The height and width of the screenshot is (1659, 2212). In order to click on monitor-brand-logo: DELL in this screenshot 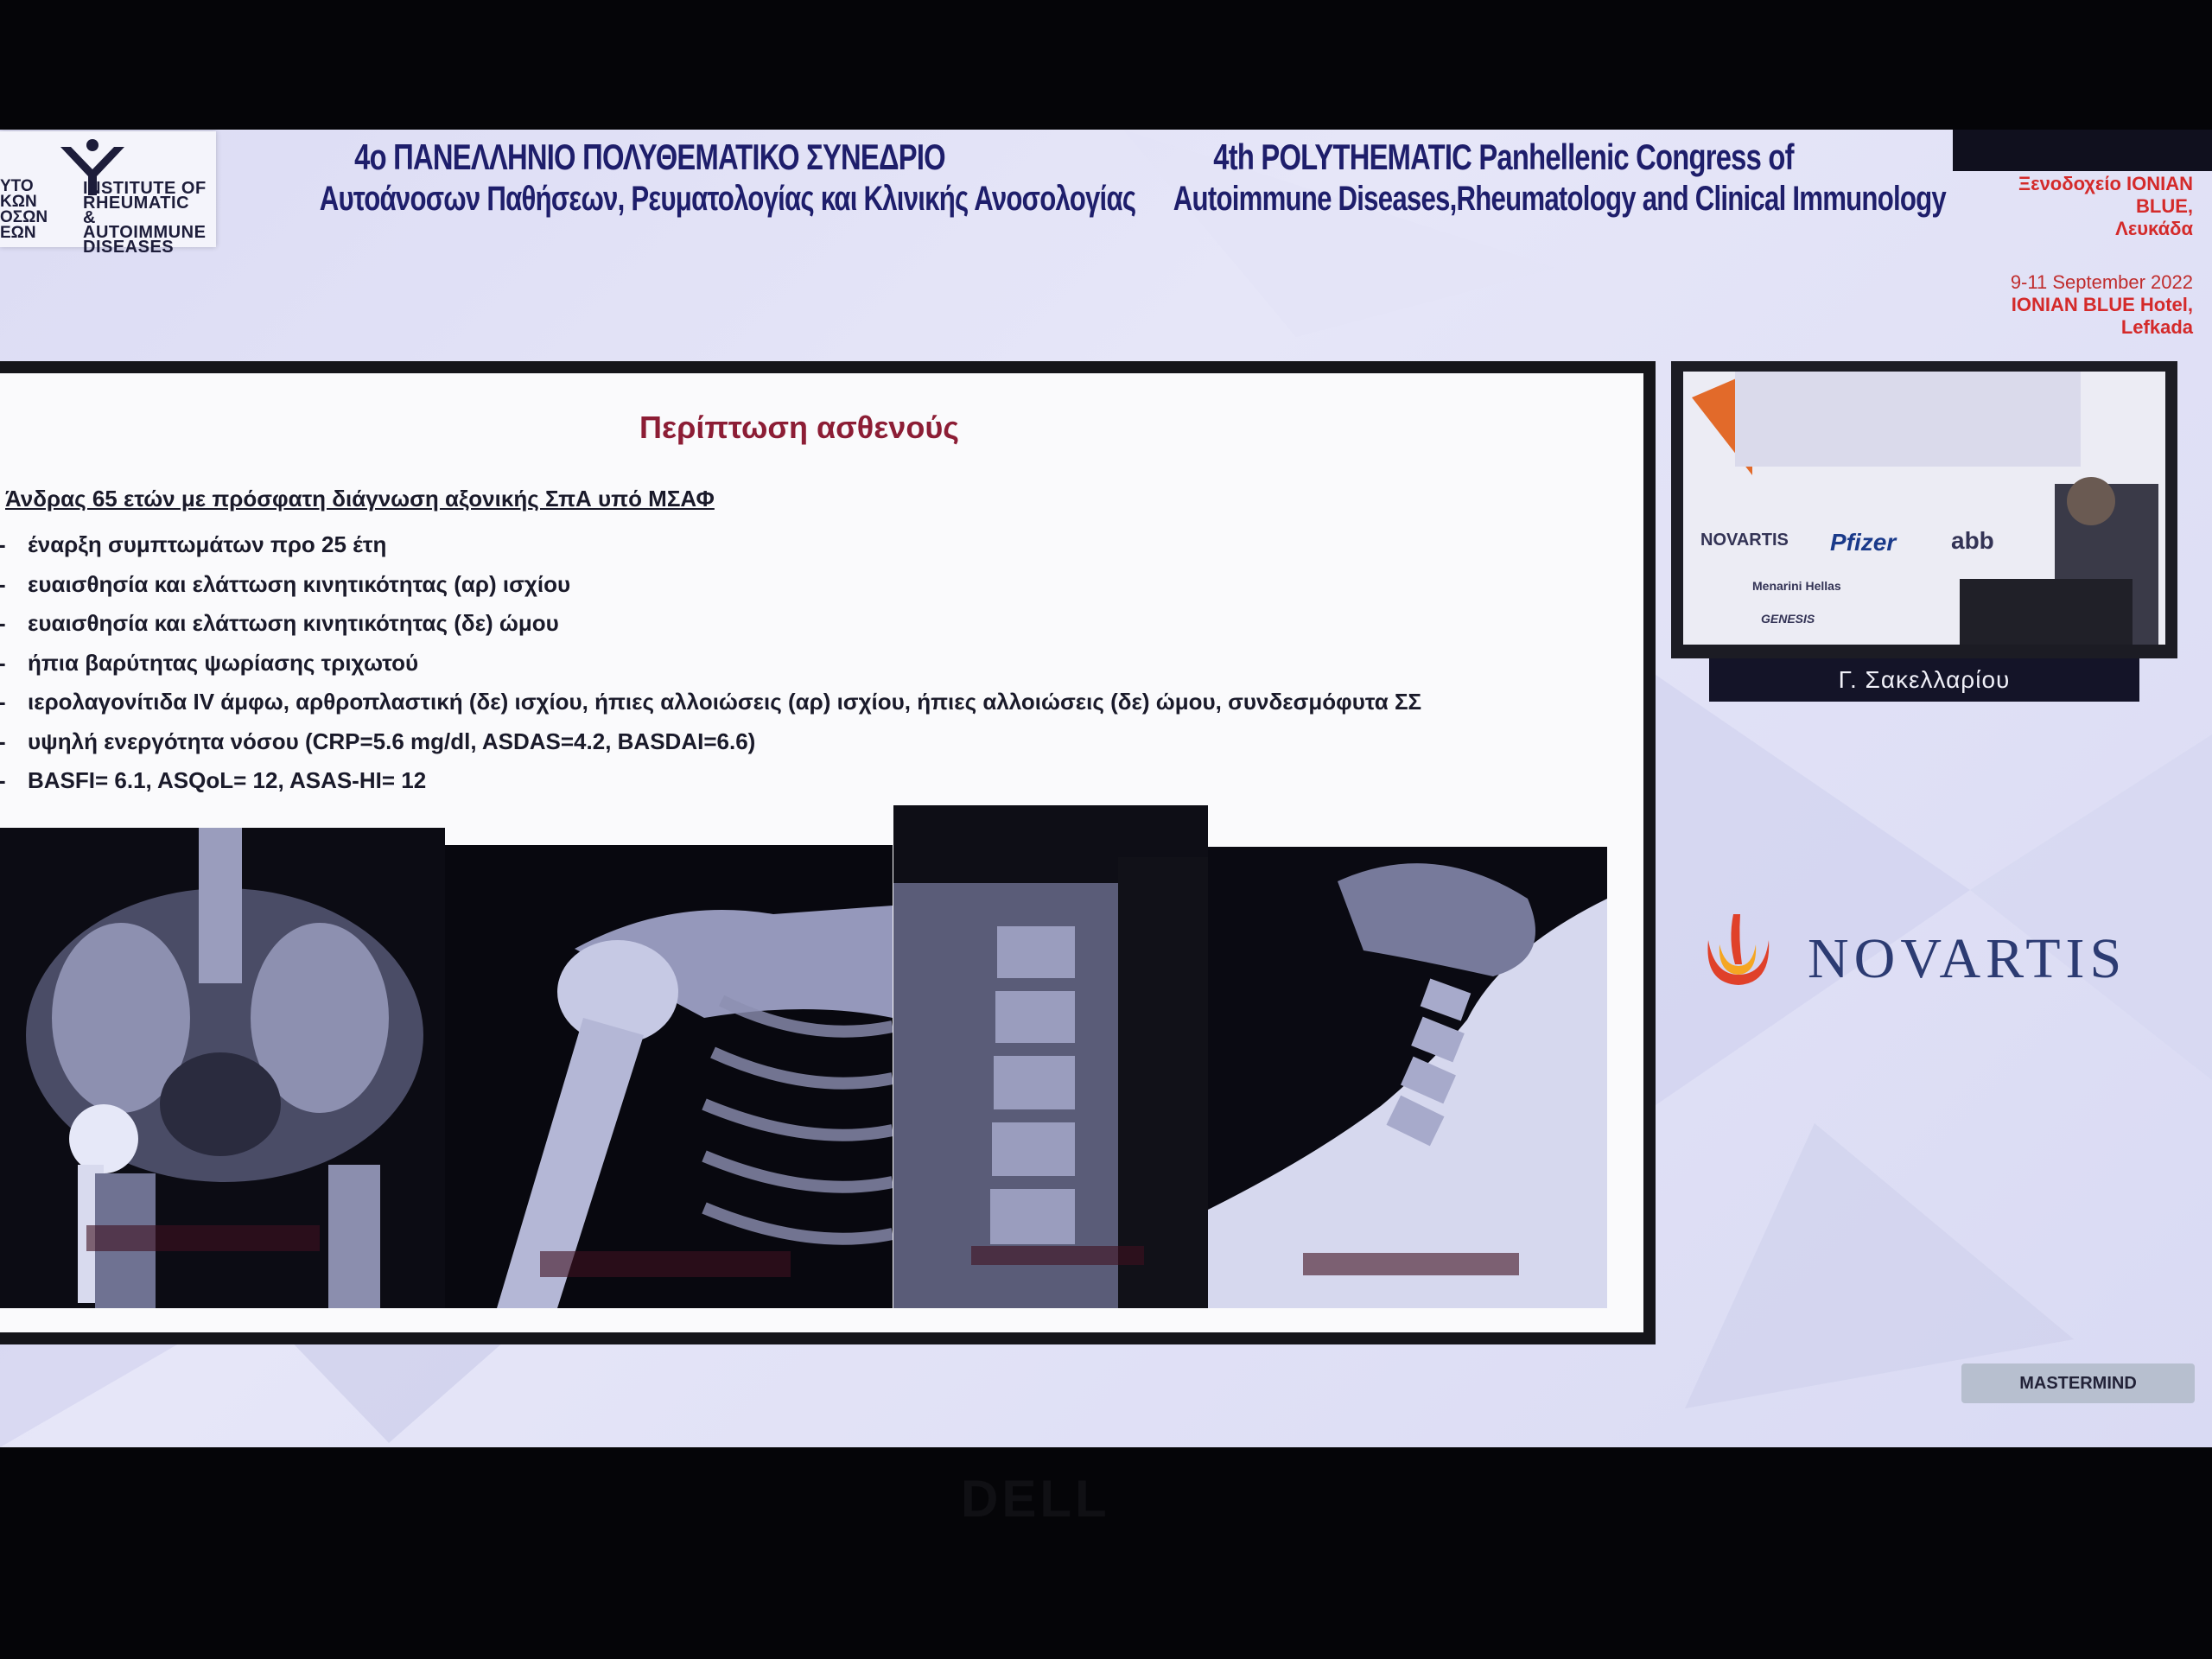, I will do `click(1035, 1499)`.